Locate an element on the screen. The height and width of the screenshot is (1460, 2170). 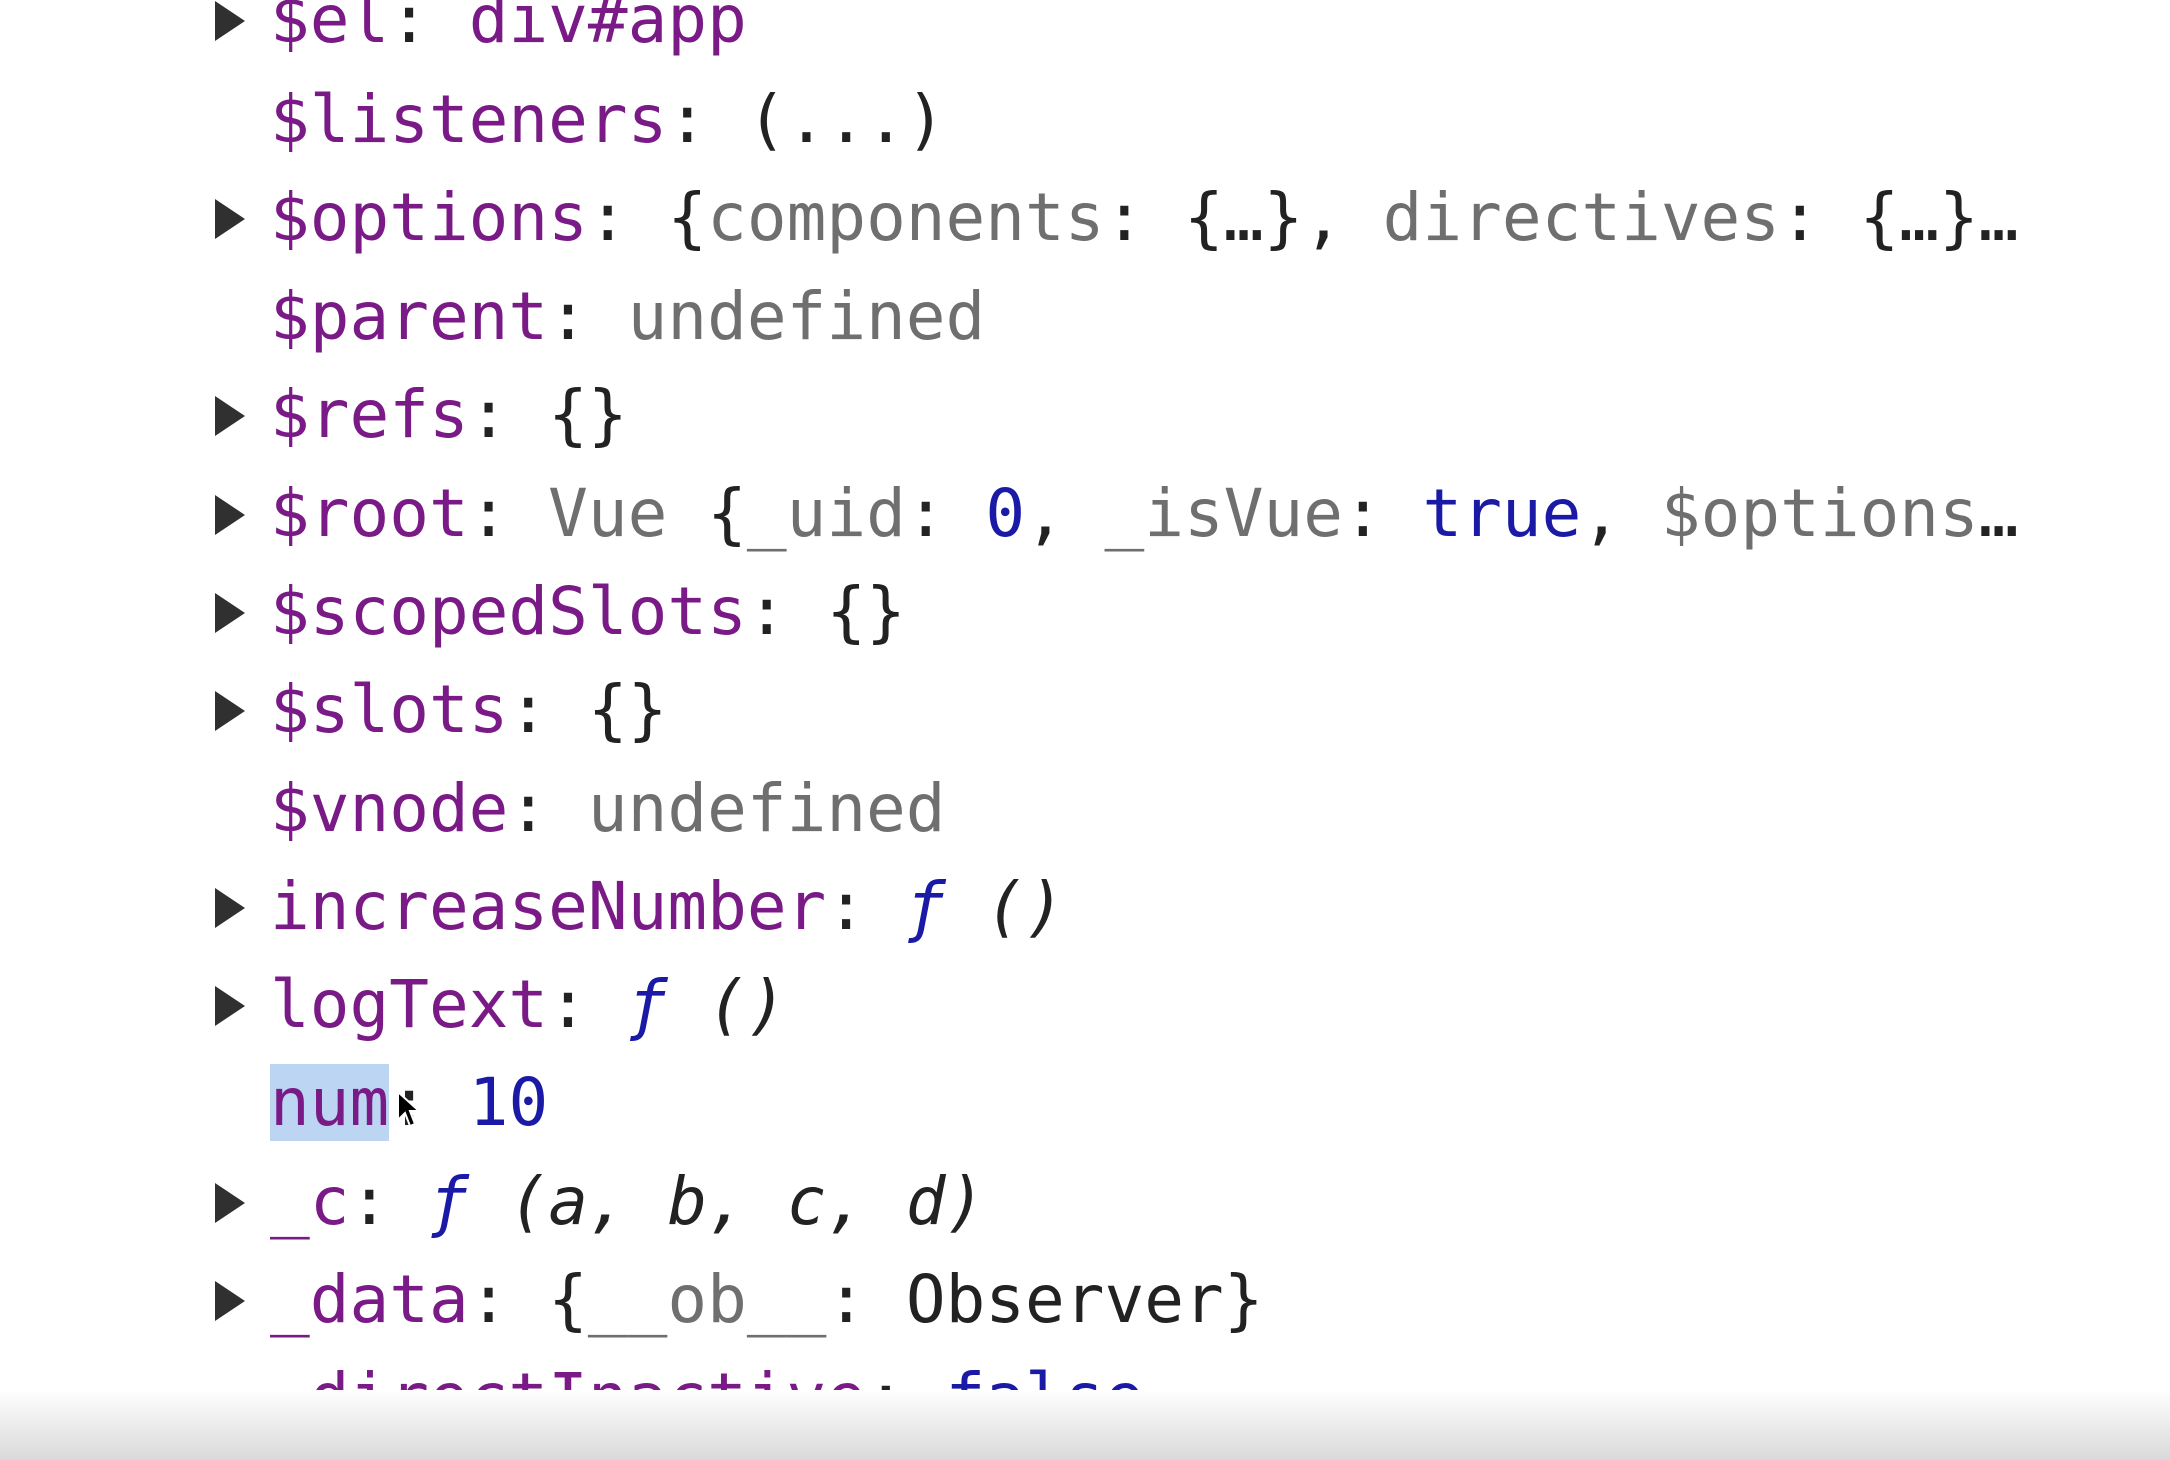
preview-key: _uid is located at coordinates (826, 513).